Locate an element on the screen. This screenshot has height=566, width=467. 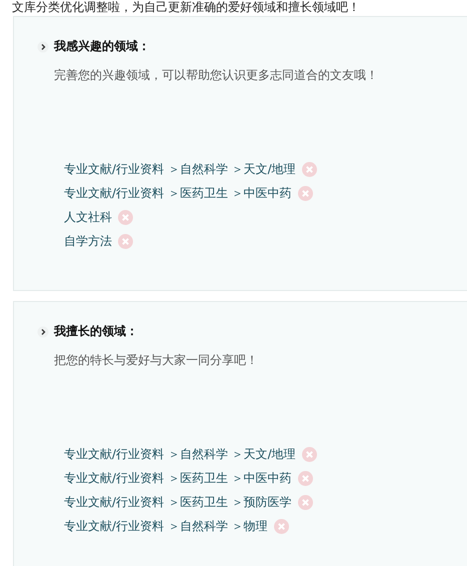
intro-text: 文库分类优化调整啦，为自己更新准确的爱好领域和擅长领域吧！ is located at coordinates (186, 7).